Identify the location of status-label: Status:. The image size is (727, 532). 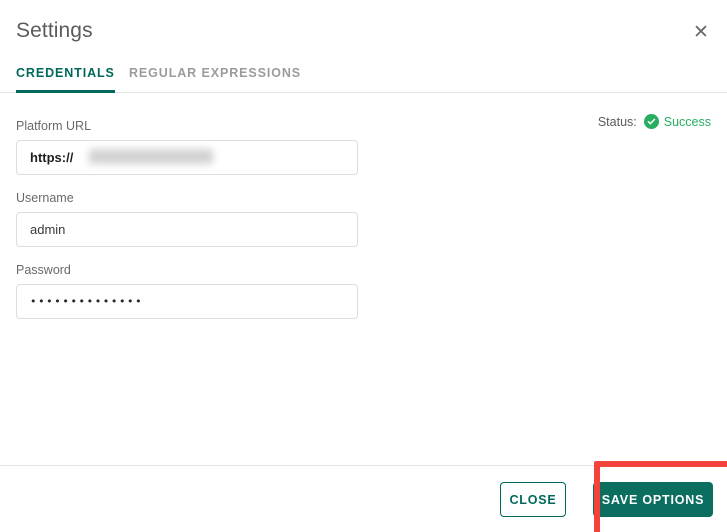
(617, 121).